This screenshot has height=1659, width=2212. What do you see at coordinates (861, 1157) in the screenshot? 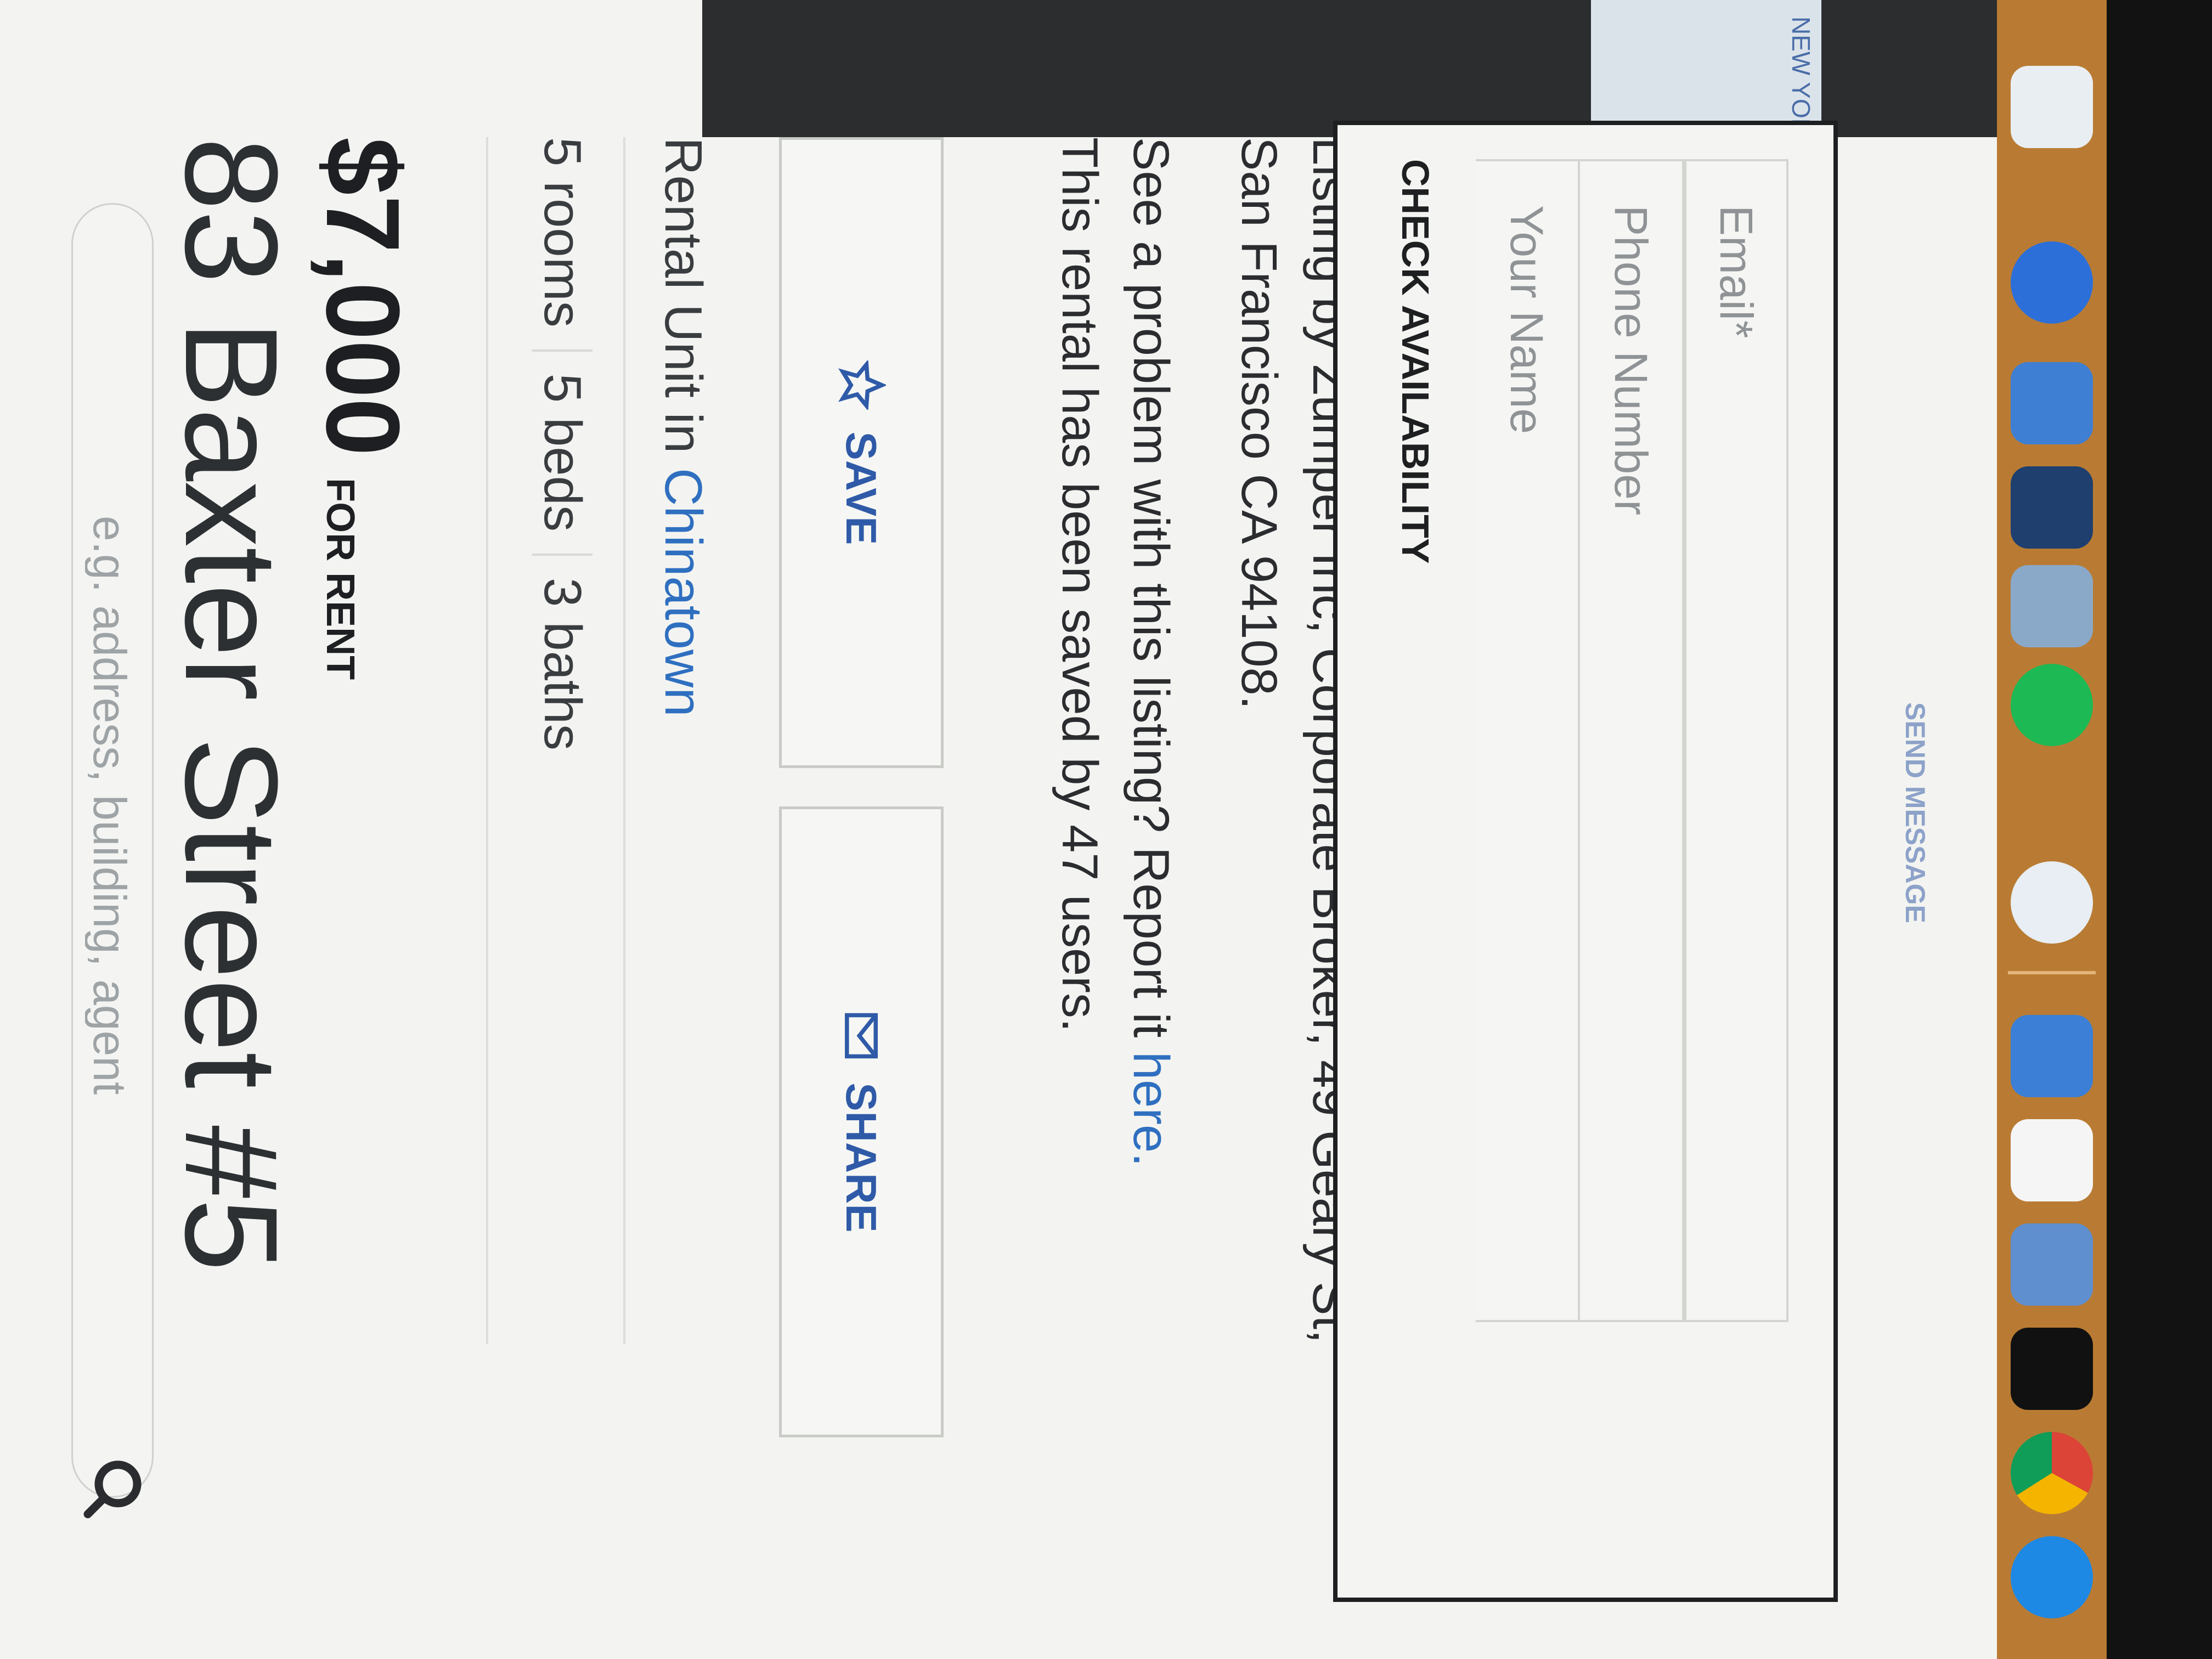
I see `share-label: SHARE` at bounding box center [861, 1157].